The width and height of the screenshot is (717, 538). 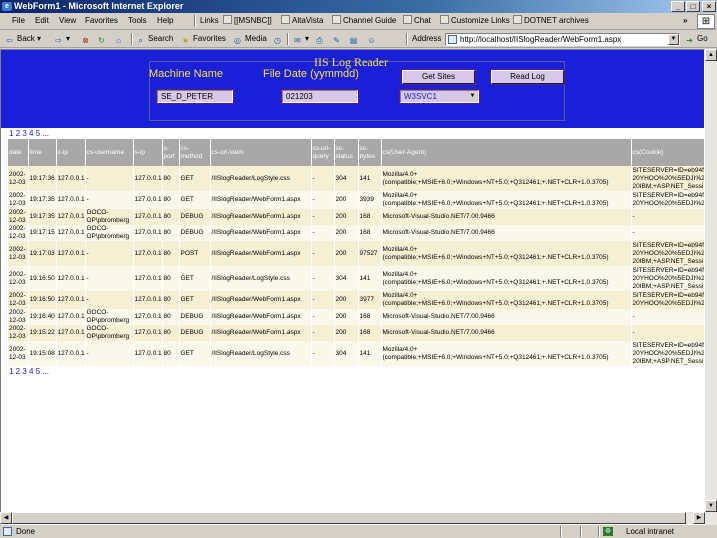 What do you see at coordinates (58, 40) in the screenshot?
I see `forward-arrow-icon: ⇨` at bounding box center [58, 40].